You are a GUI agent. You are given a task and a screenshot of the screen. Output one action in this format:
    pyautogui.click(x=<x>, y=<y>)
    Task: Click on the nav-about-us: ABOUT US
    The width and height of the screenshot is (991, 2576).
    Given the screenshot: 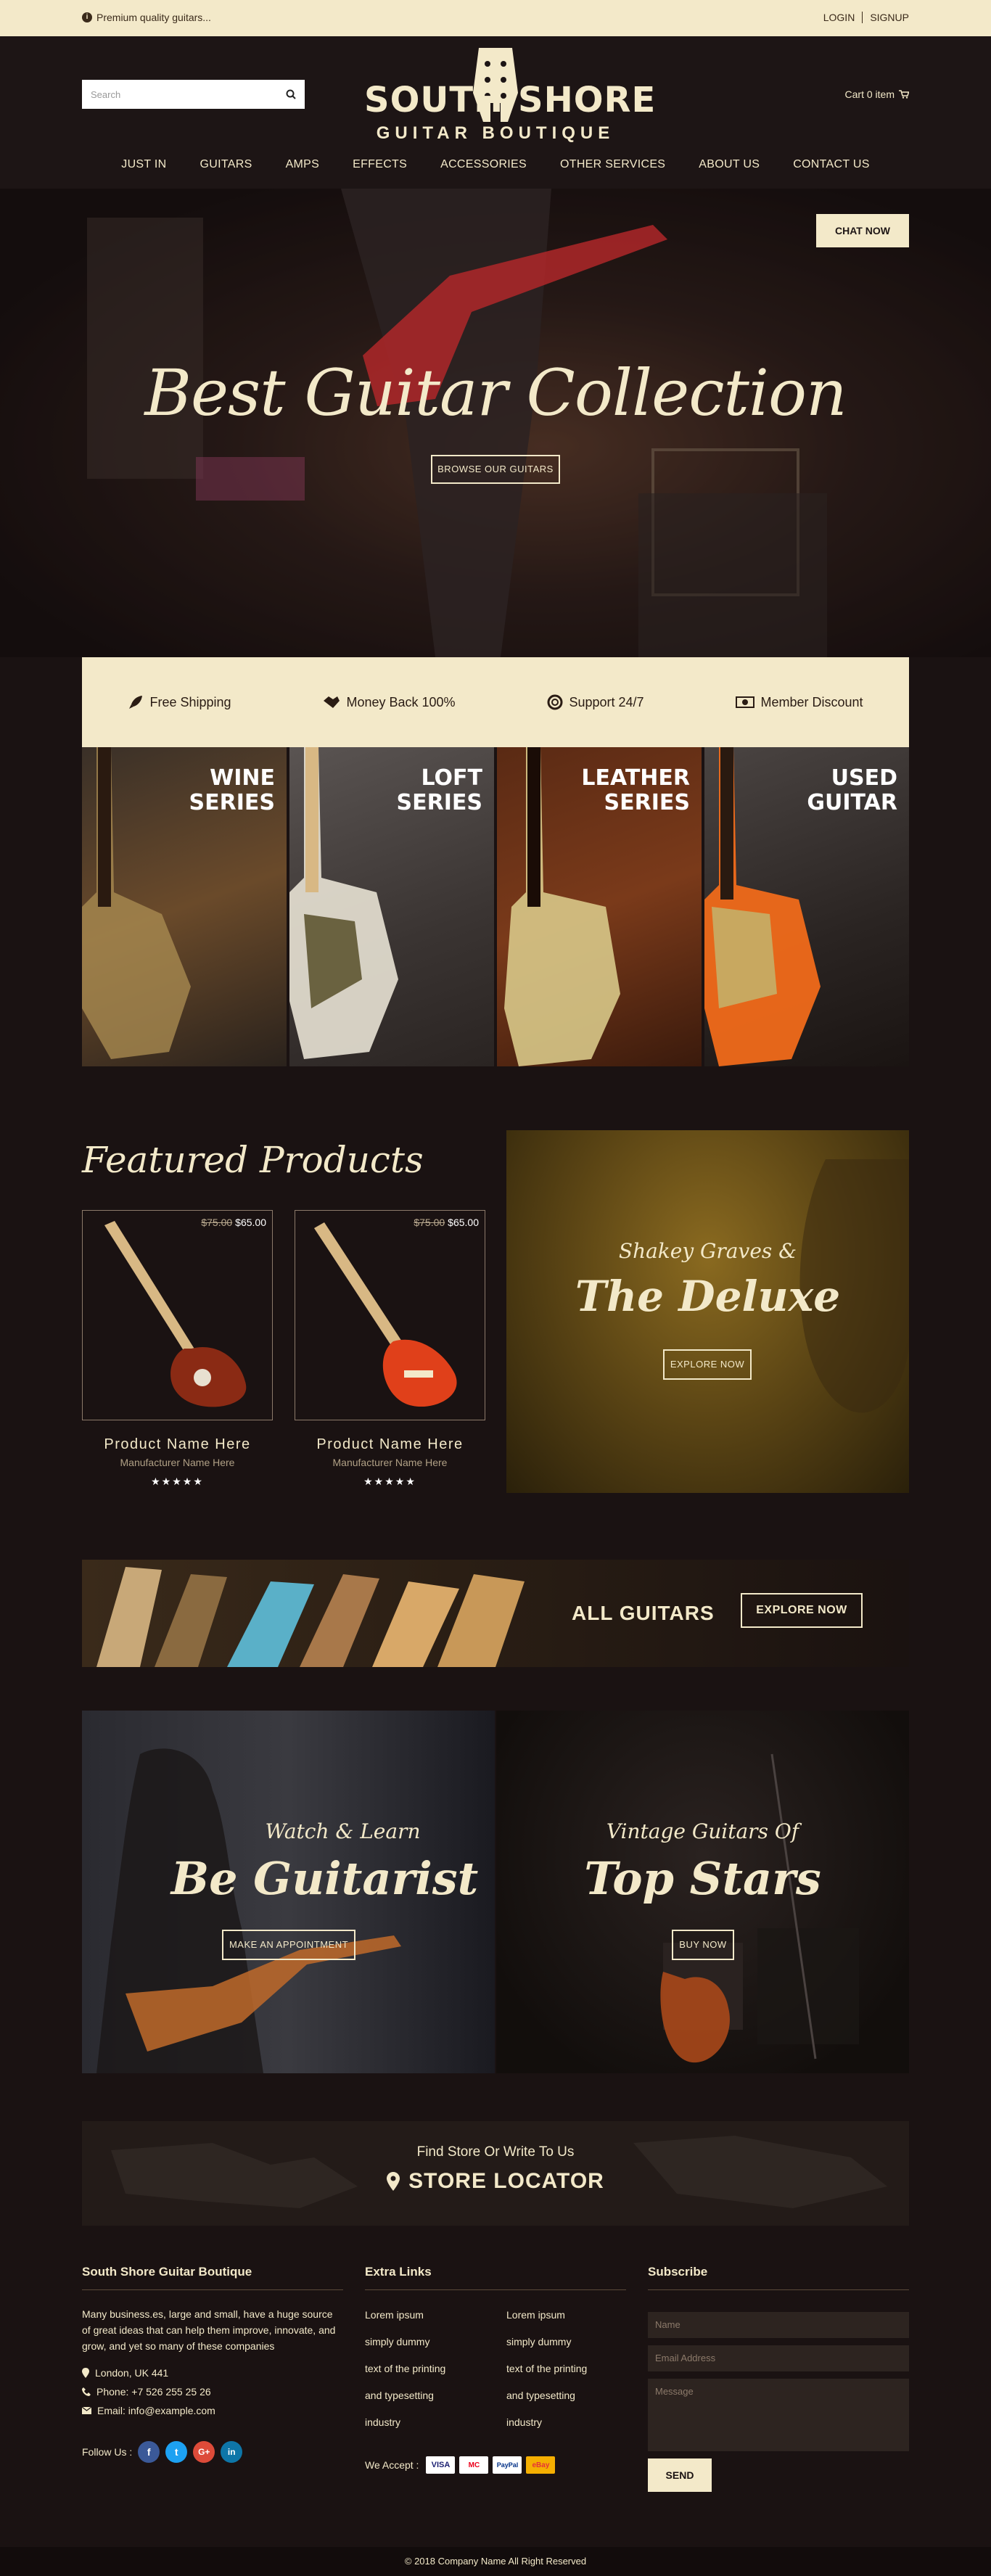 What is the action you would take?
    pyautogui.click(x=729, y=164)
    